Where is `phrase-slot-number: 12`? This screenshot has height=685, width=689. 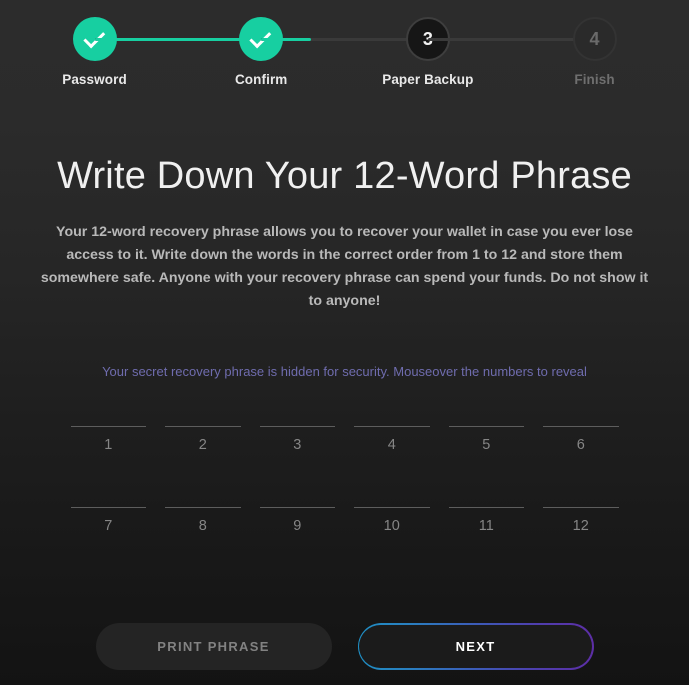 phrase-slot-number: 12 is located at coordinates (580, 525).